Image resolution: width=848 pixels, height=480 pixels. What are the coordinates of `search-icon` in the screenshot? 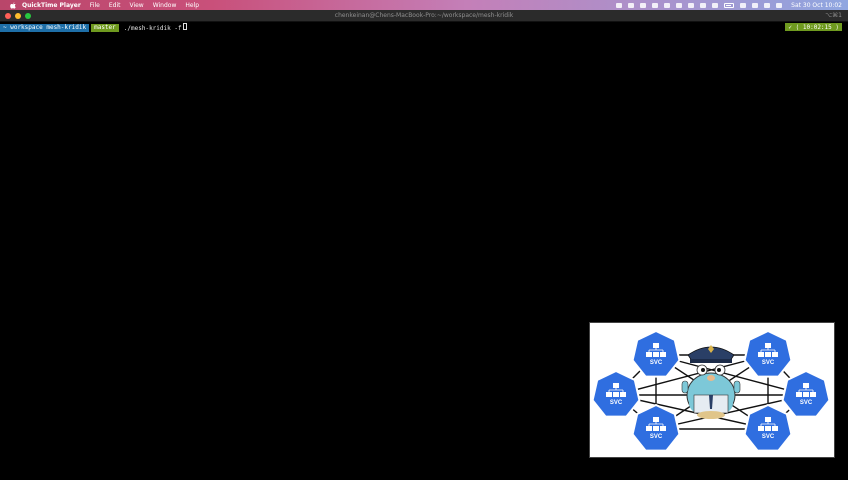 It's located at (755, 5).